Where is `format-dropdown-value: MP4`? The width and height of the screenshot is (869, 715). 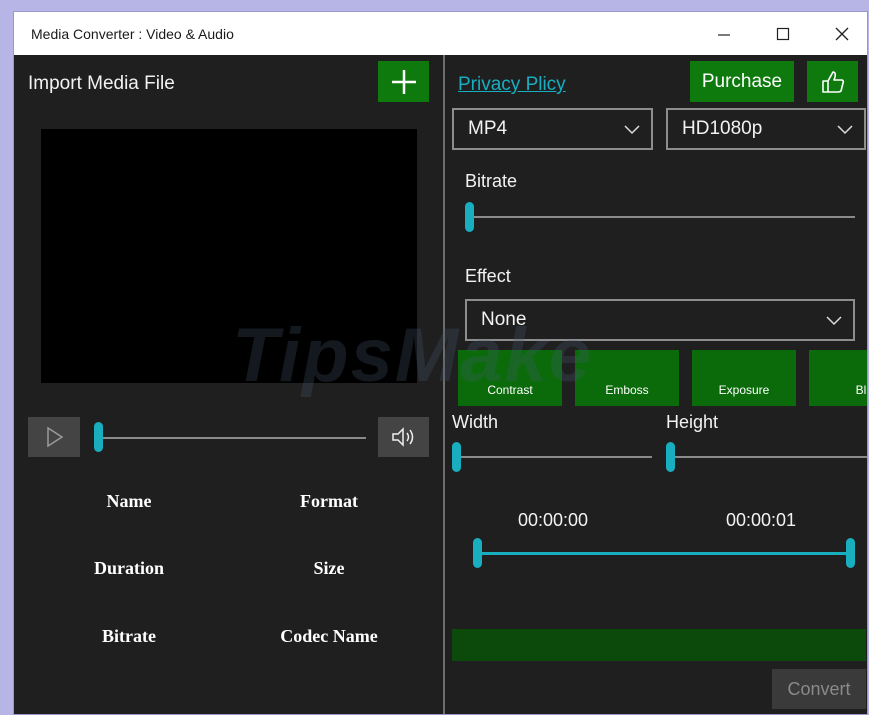
format-dropdown-value: MP4 is located at coordinates (488, 128).